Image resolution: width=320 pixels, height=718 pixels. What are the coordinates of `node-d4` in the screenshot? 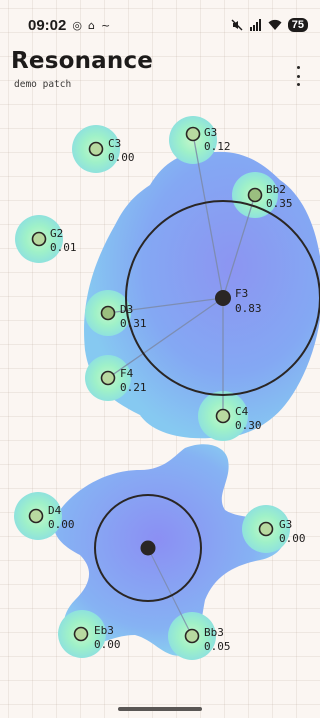 It's located at (36, 516).